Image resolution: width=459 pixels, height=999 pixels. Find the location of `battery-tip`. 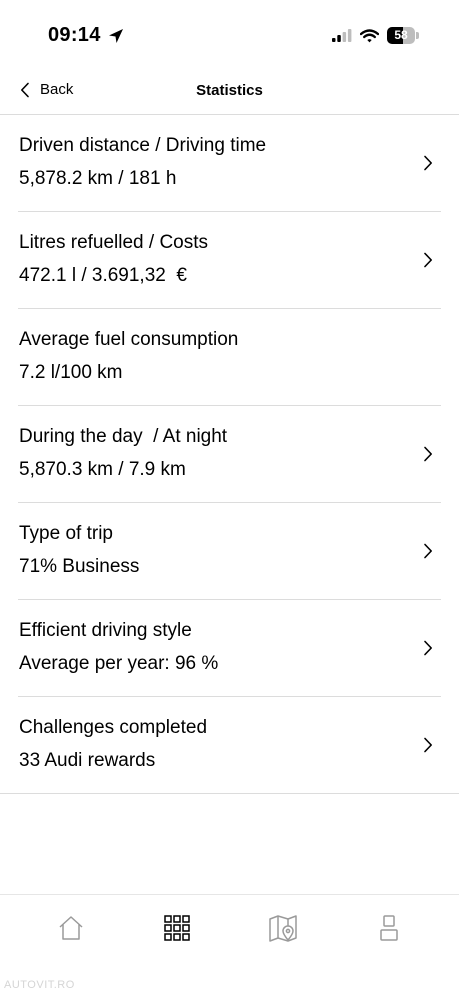

battery-tip is located at coordinates (417, 35).